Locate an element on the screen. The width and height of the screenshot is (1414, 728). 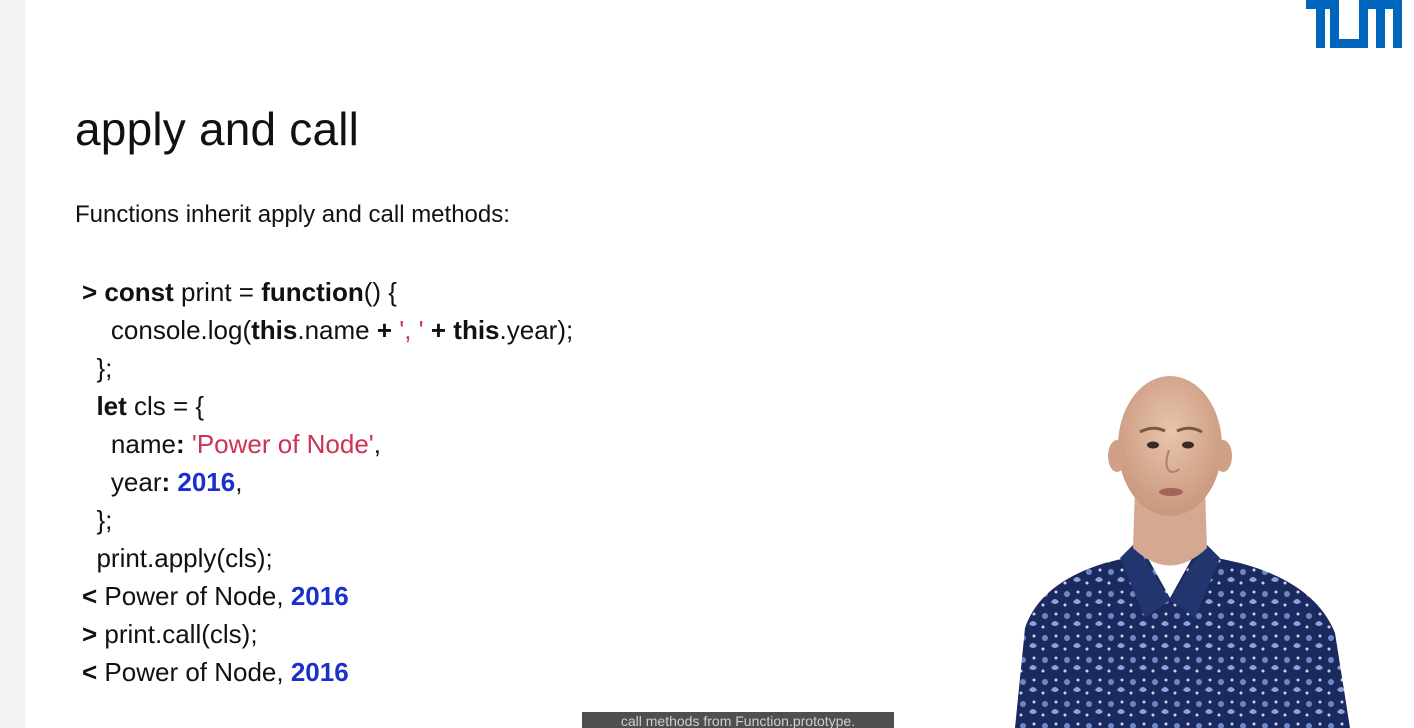
code-text: cls = { is located at coordinates (165, 406).